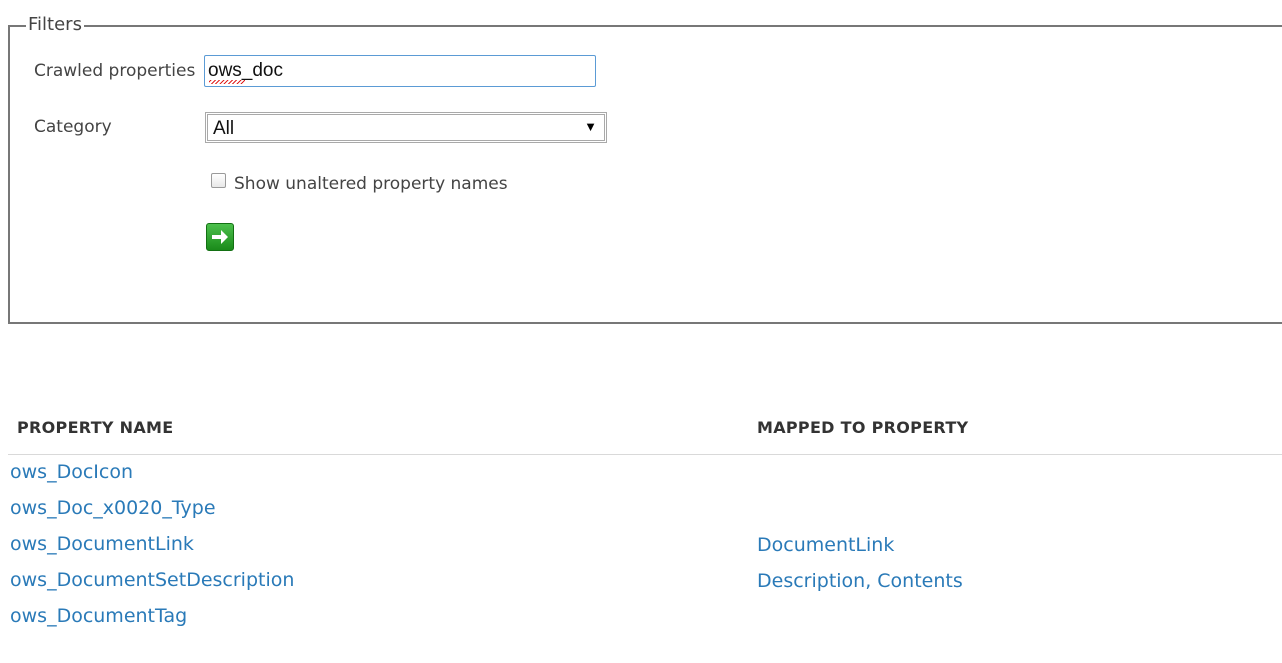 The height and width of the screenshot is (663, 1282). I want to click on property-name-link: ows_DocumentSetDescription, so click(152, 580).